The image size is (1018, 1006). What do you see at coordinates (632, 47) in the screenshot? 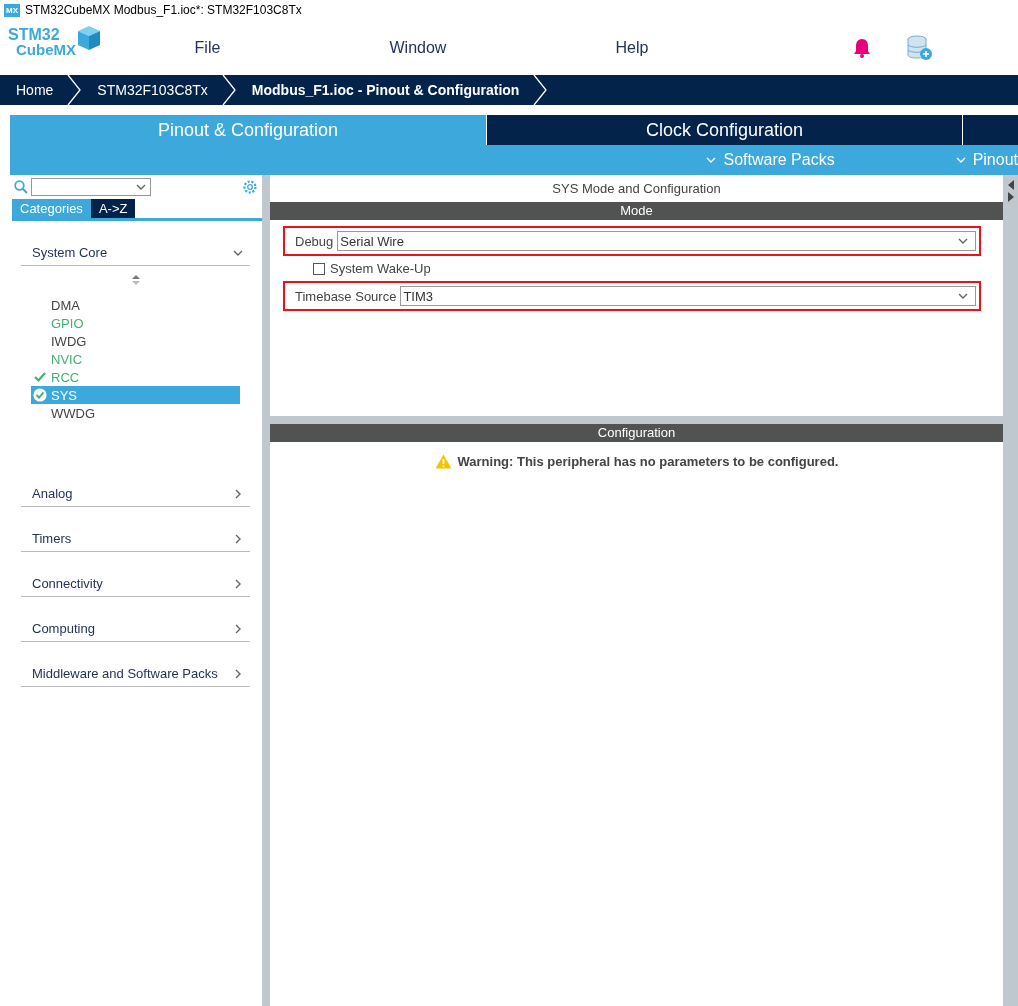
I see `menu-item: Help` at bounding box center [632, 47].